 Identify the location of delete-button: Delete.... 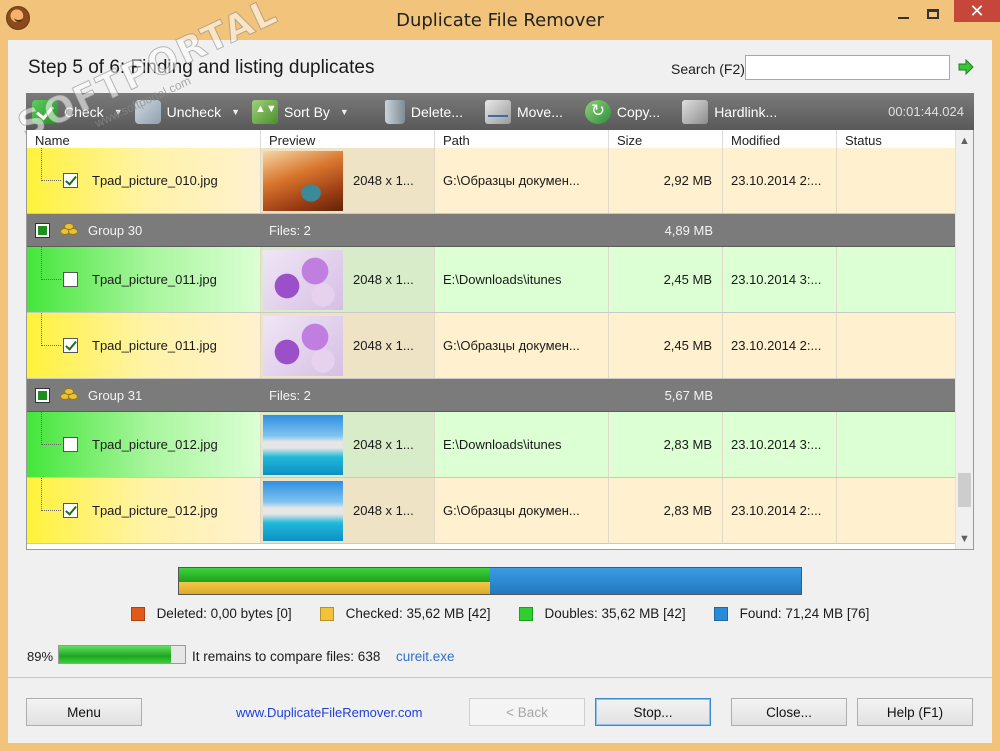
(424, 111).